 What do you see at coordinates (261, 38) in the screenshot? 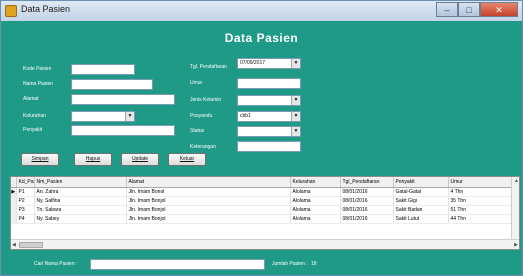
I see `form-title: Data Pasien` at bounding box center [261, 38].